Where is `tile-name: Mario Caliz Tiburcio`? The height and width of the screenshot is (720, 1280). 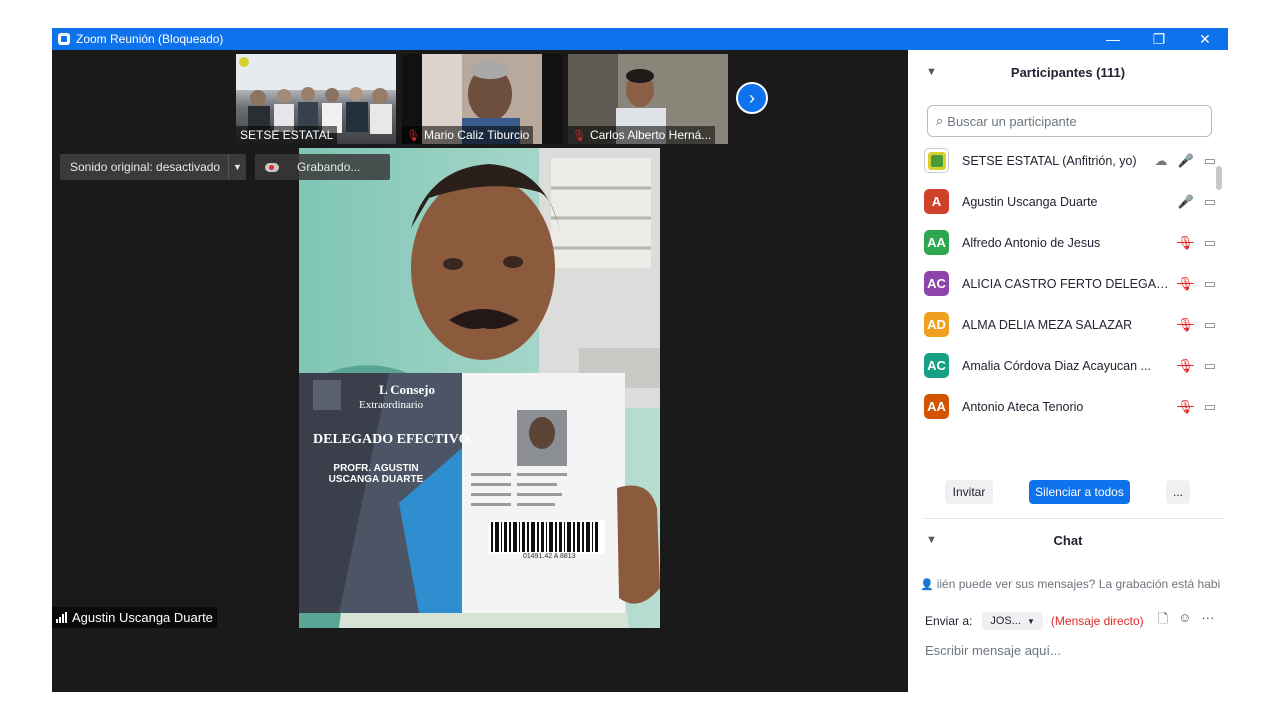 tile-name: Mario Caliz Tiburcio is located at coordinates (476, 135).